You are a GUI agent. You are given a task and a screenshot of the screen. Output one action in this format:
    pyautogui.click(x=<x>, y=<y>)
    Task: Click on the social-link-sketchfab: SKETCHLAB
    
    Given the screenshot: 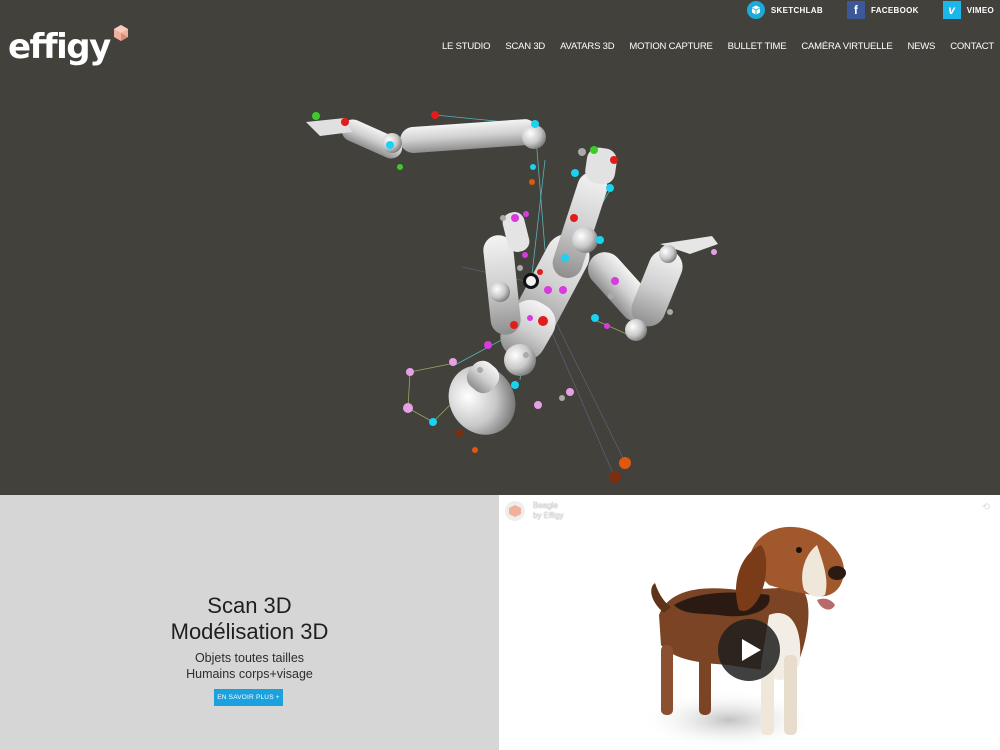 What is the action you would take?
    pyautogui.click(x=787, y=10)
    